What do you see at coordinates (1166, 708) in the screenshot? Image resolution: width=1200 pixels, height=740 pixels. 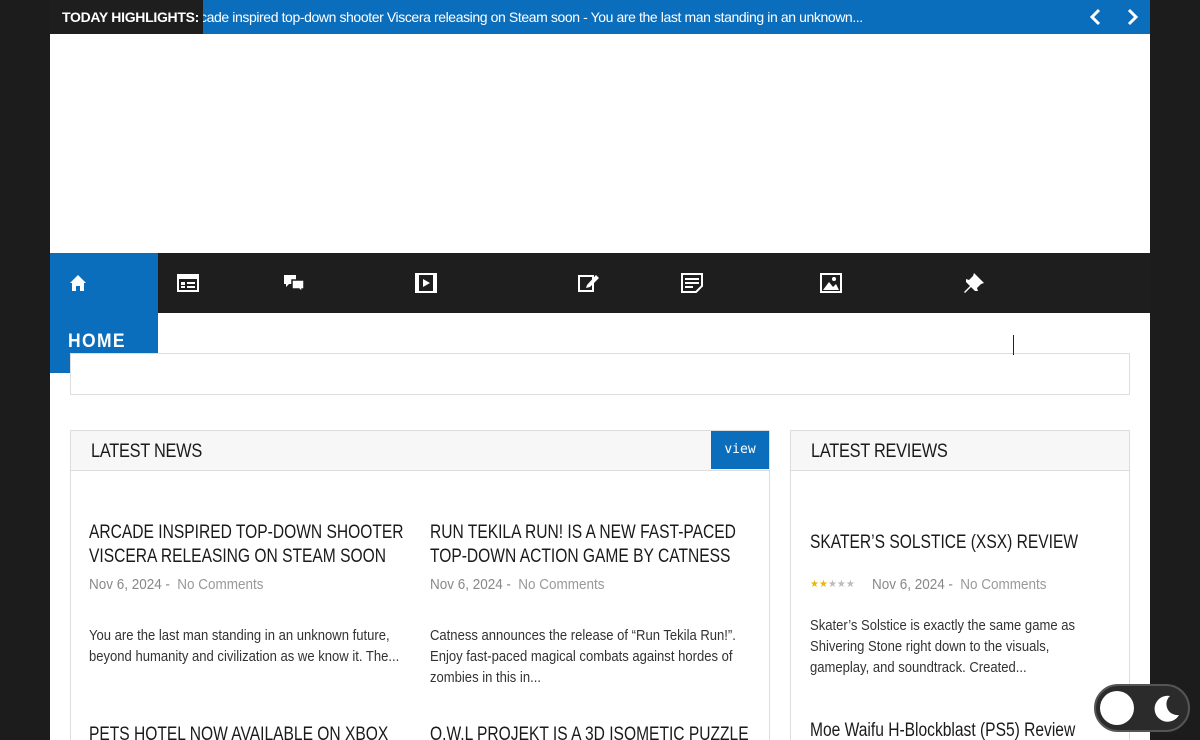 I see `moon-icon` at bounding box center [1166, 708].